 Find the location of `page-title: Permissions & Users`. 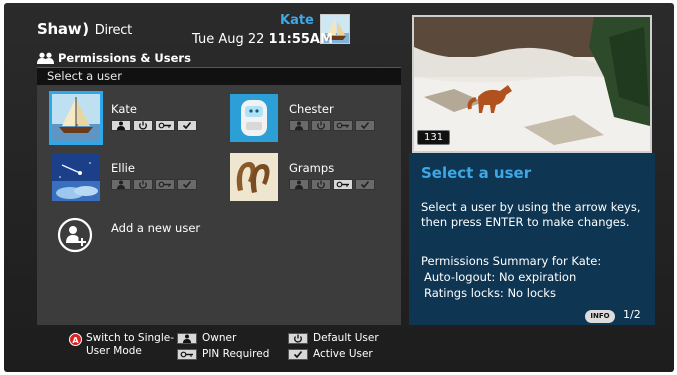

page-title: Permissions & Users is located at coordinates (114, 58).